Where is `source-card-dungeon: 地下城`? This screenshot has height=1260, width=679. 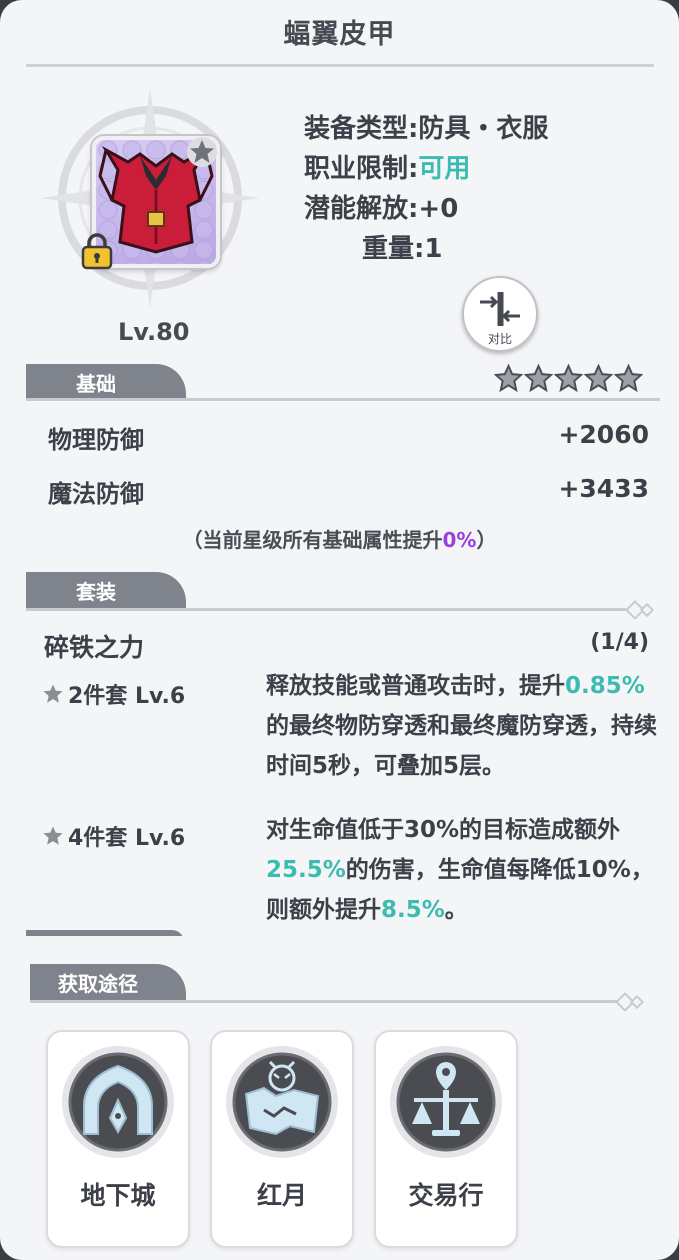 source-card-dungeon: 地下城 is located at coordinates (118, 1139).